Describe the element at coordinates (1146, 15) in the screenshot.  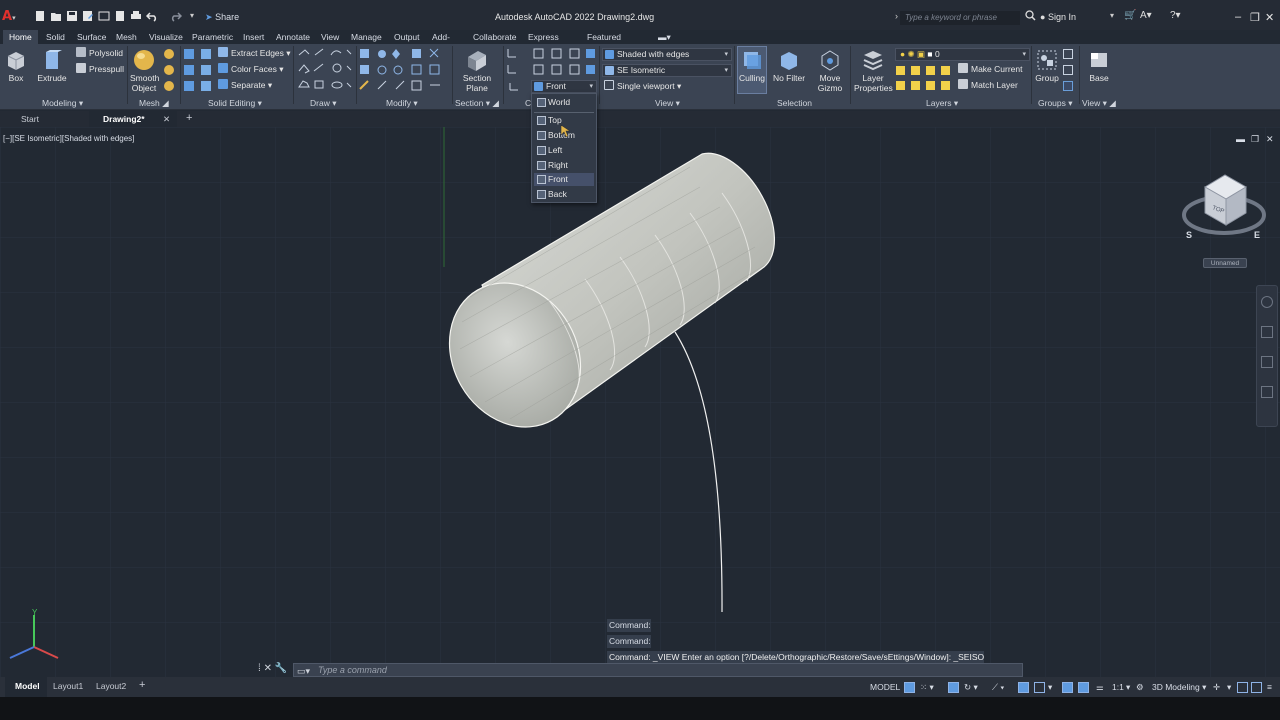
I see `autodesk-account-icon: A▾` at that location.